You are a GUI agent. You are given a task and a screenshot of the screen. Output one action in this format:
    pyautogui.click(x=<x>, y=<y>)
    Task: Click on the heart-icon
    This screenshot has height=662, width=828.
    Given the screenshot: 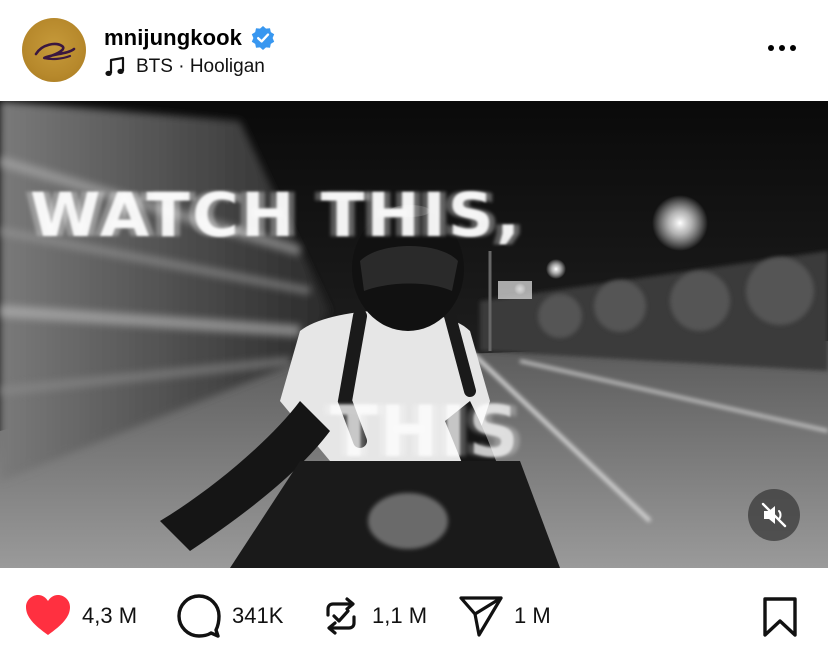 What is the action you would take?
    pyautogui.click(x=48, y=615)
    